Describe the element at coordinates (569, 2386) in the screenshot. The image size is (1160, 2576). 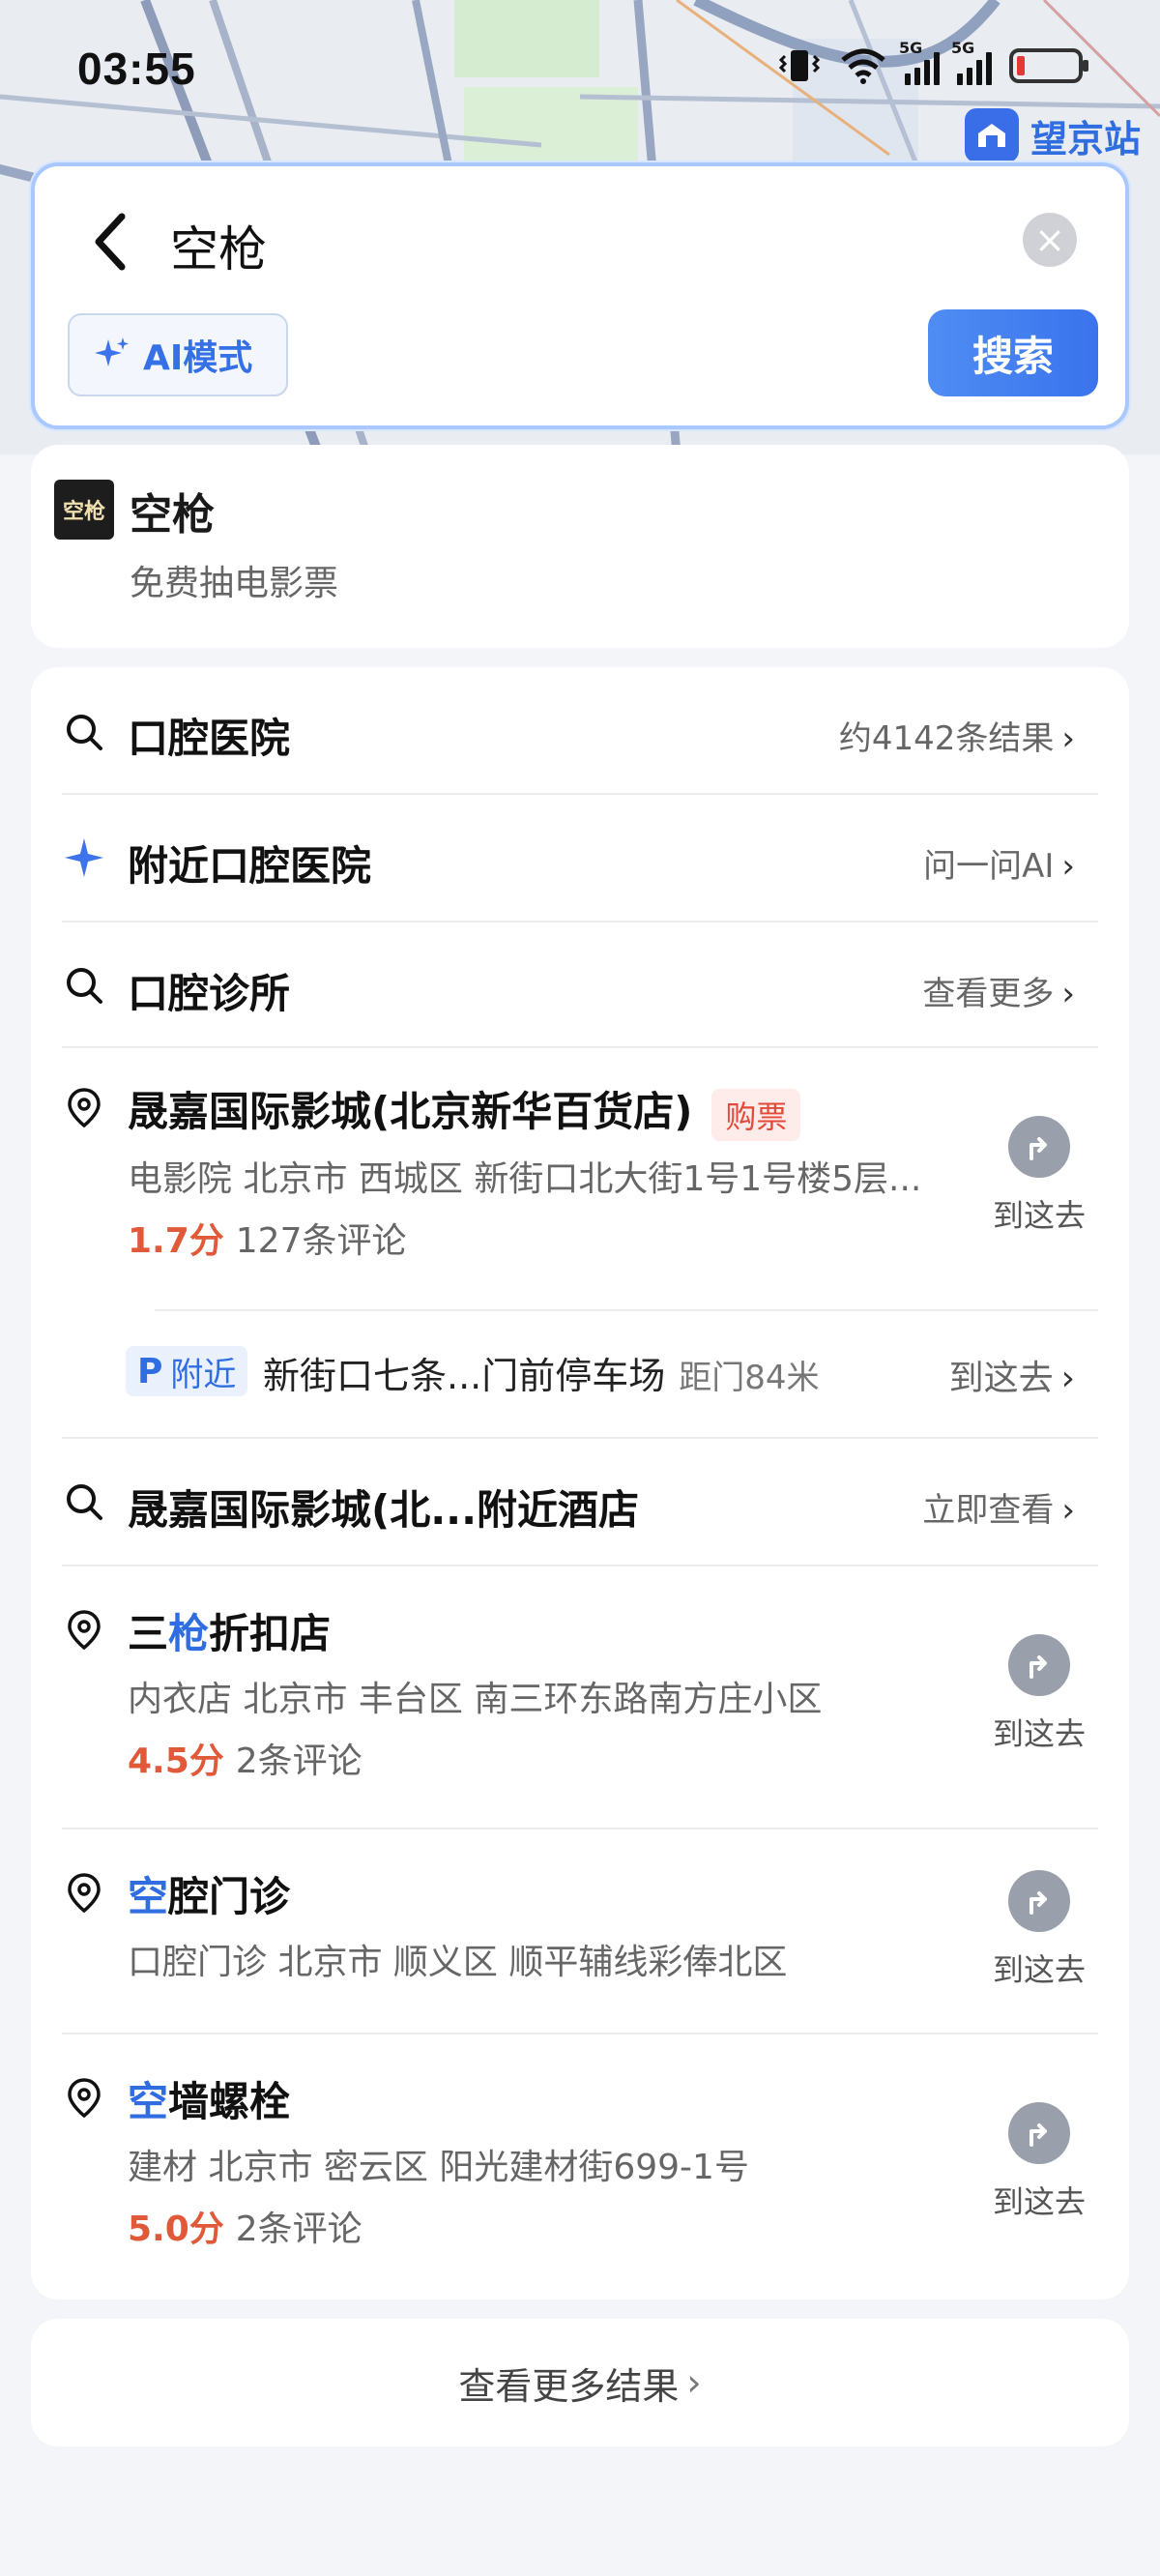
I see `more-results-label: 查看更多结果` at that location.